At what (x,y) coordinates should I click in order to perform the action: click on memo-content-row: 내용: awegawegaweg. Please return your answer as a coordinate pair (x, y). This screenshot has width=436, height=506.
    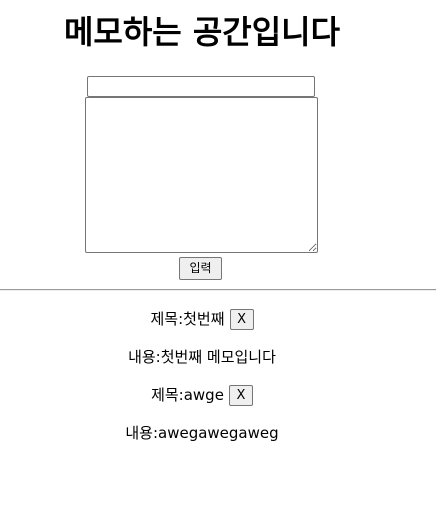
    Looking at the image, I should click on (202, 433).